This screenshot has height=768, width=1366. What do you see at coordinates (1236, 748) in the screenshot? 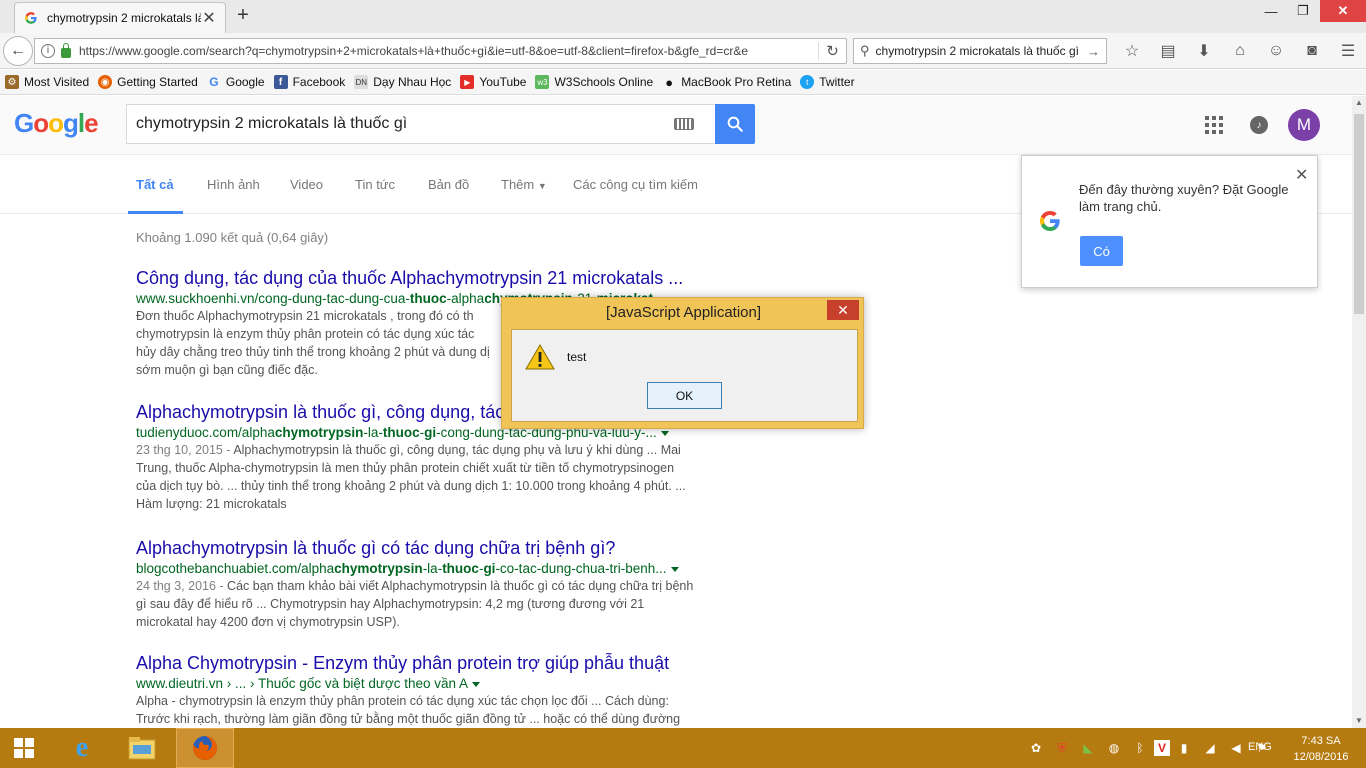
I see `volume-icon: ◀` at bounding box center [1236, 748].